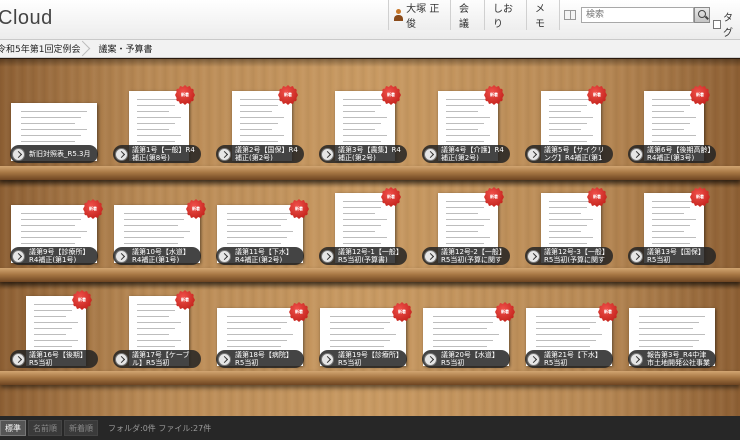 The height and width of the screenshot is (440, 740). What do you see at coordinates (81, 428) in the screenshot?
I see `sort-newest-button: 新着順` at bounding box center [81, 428].